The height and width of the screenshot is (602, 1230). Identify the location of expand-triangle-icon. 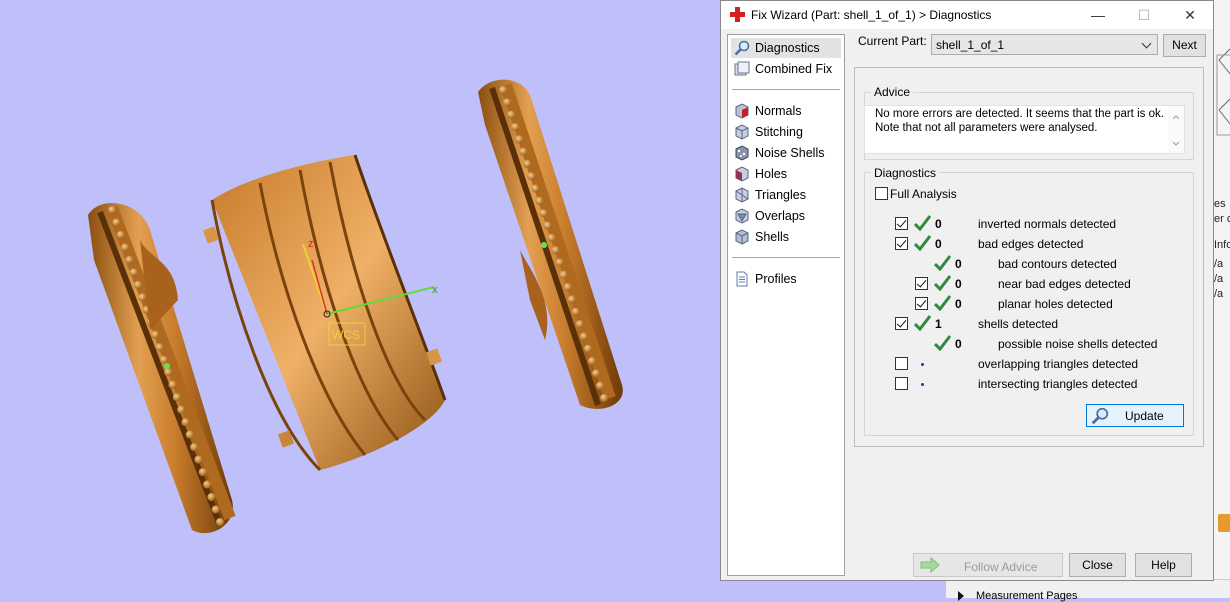
(961, 596).